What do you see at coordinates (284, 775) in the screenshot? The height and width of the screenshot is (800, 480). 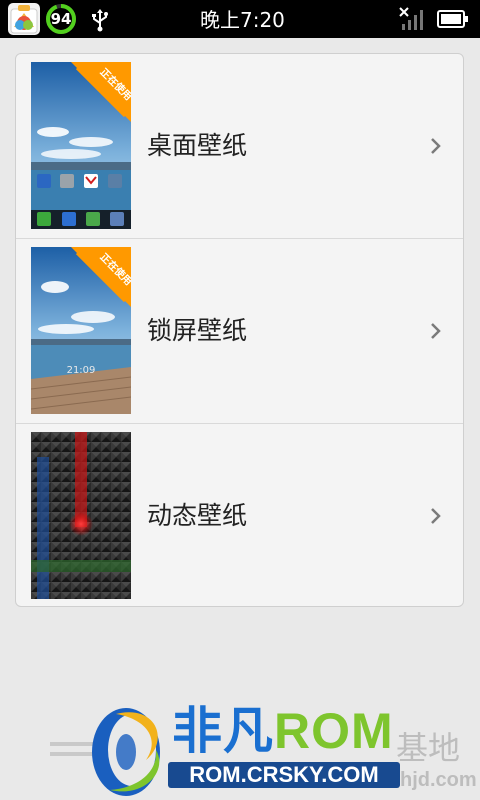 I see `watermark-url: ROM.CRSKY.COM` at bounding box center [284, 775].